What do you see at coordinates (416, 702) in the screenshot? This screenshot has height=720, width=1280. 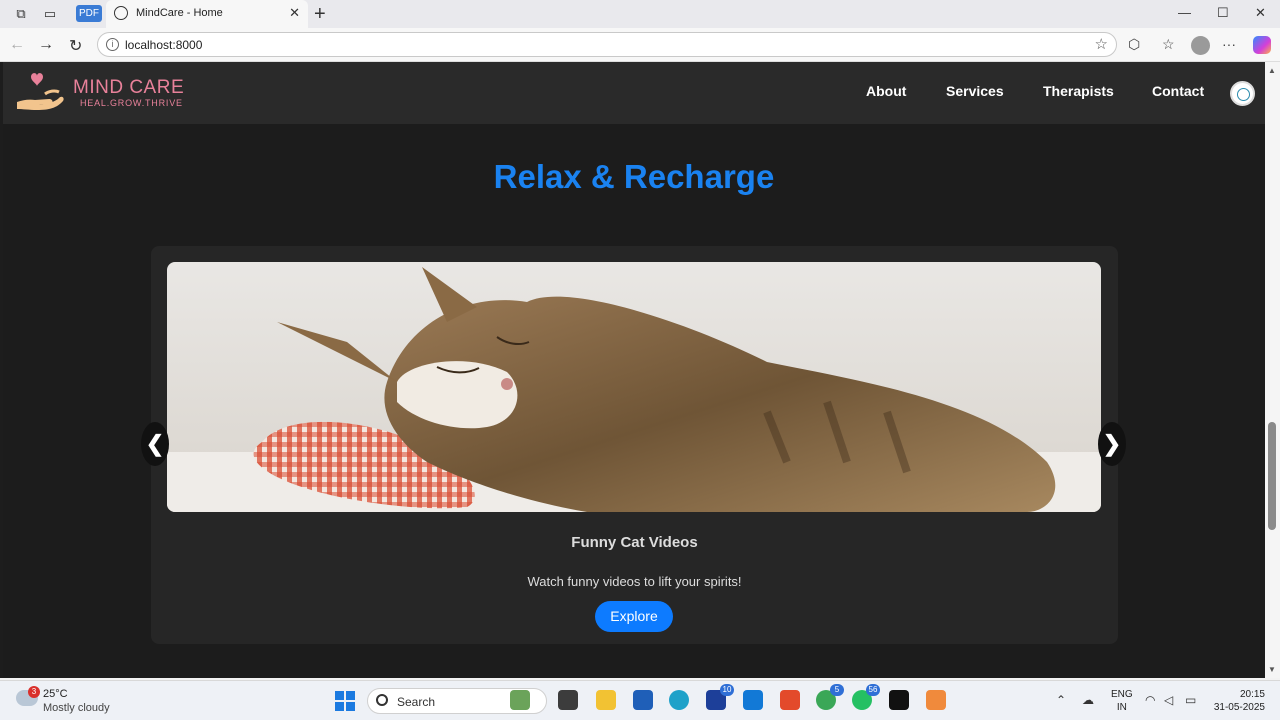 I see `taskbar-search-label: Search` at bounding box center [416, 702].